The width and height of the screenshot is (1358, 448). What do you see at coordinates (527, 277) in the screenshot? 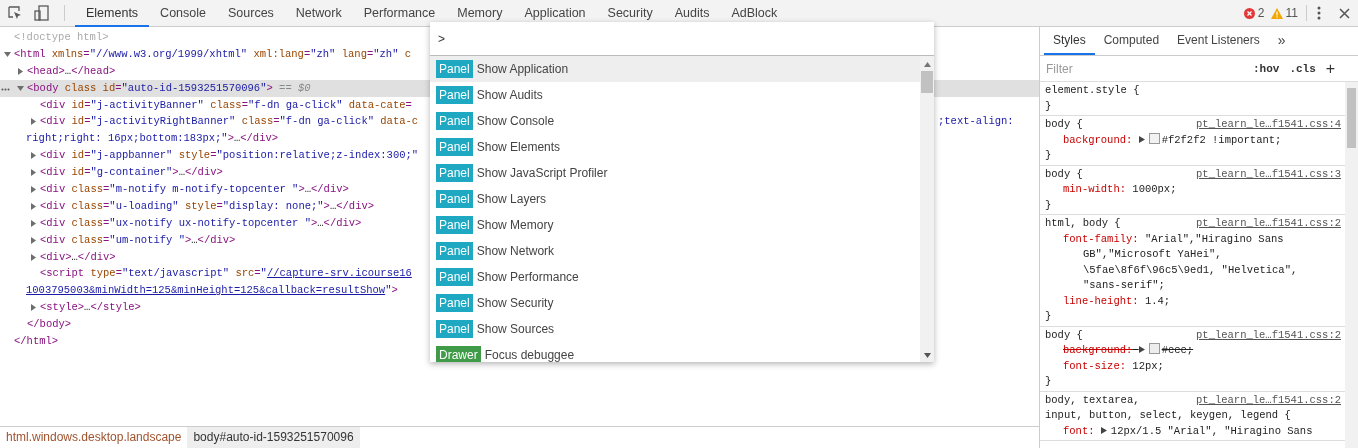
I see `command-label: Show Performance` at bounding box center [527, 277].